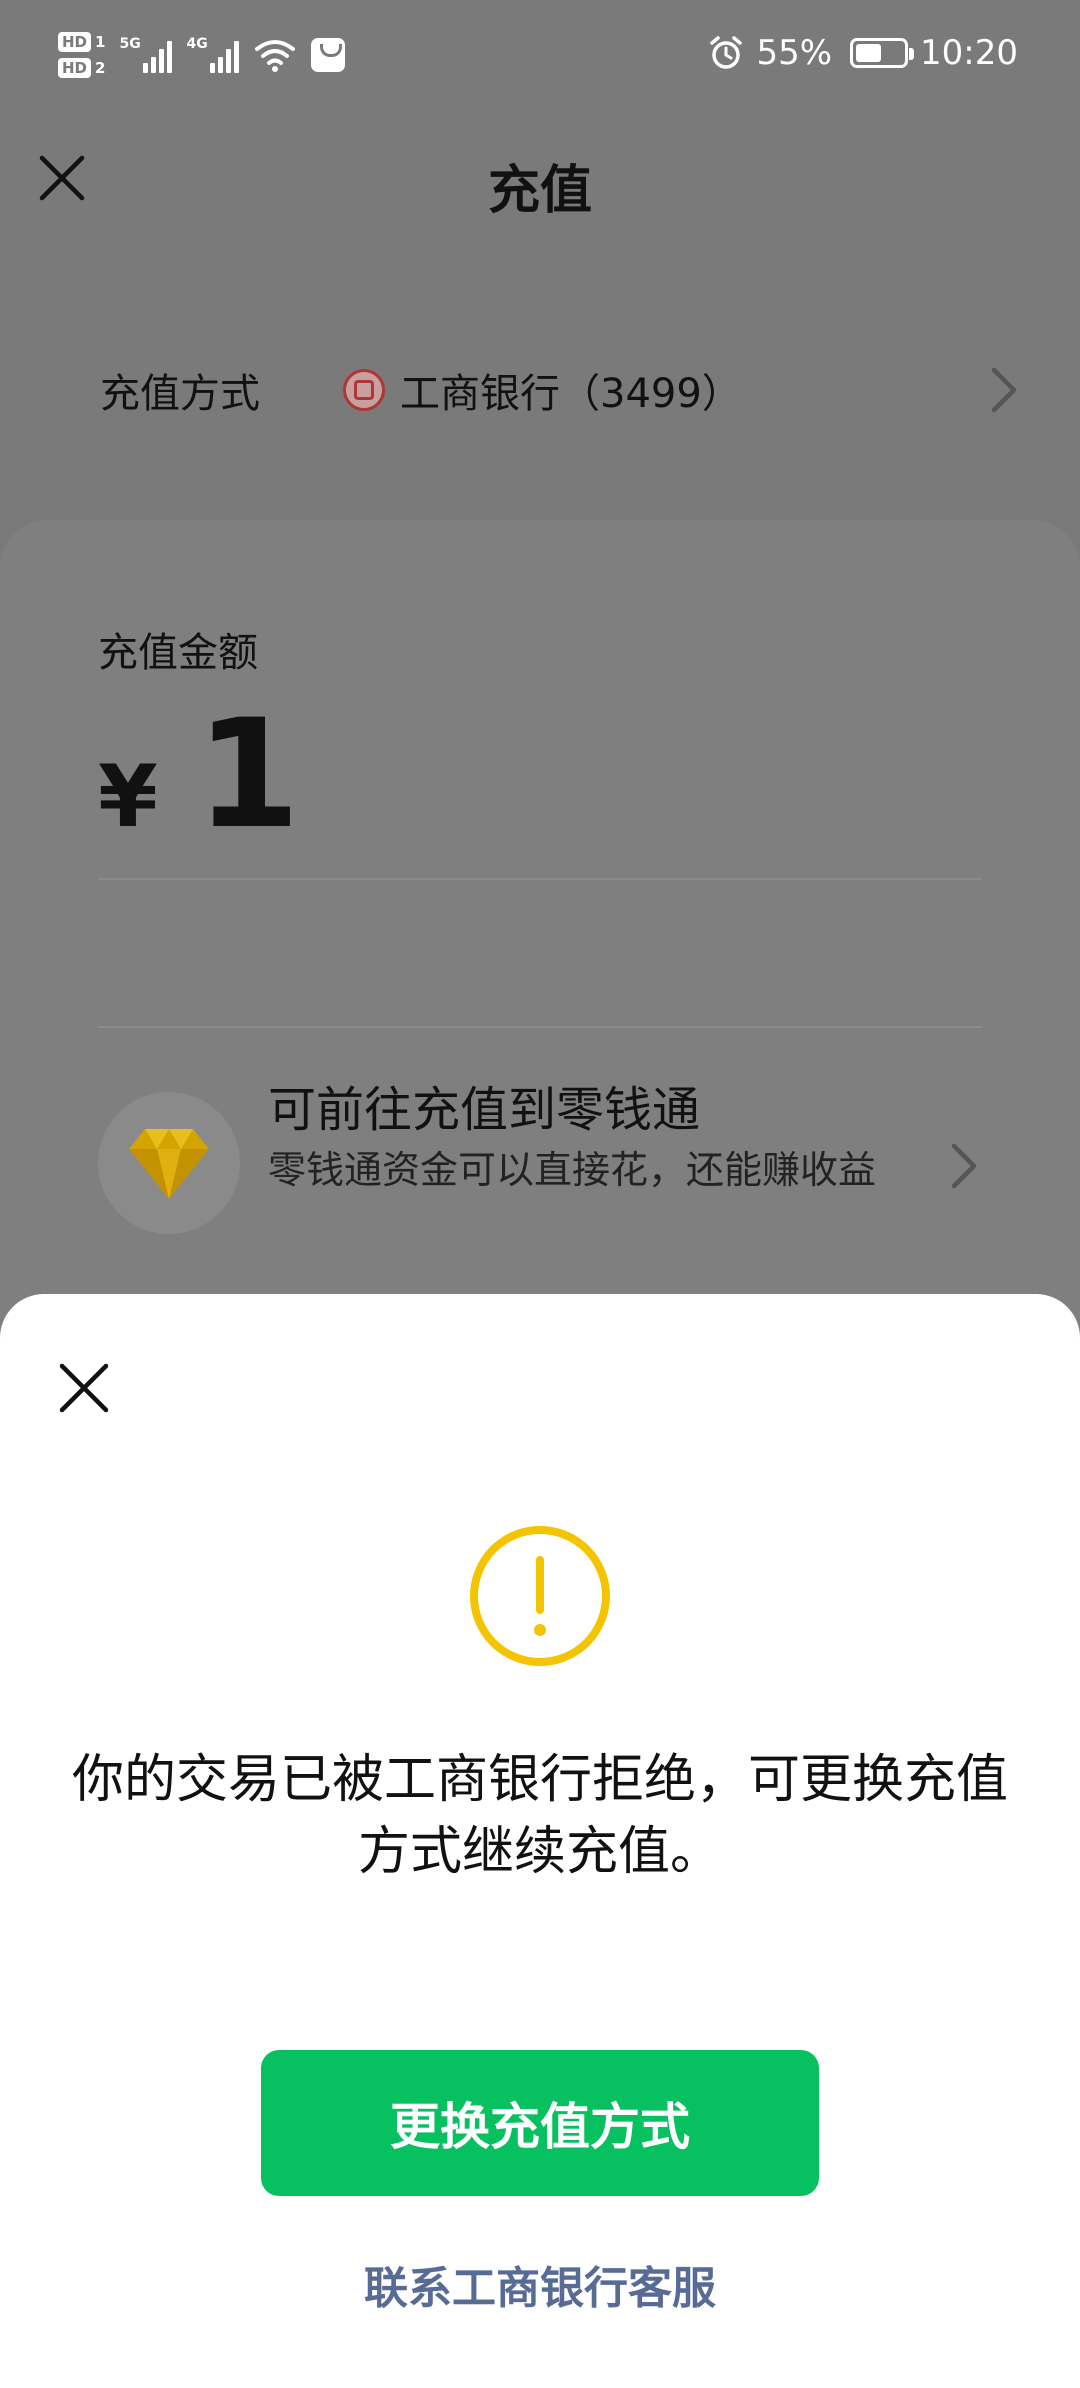 The height and width of the screenshot is (2388, 1080). What do you see at coordinates (869, 53) in the screenshot?
I see `battery-fill` at bounding box center [869, 53].